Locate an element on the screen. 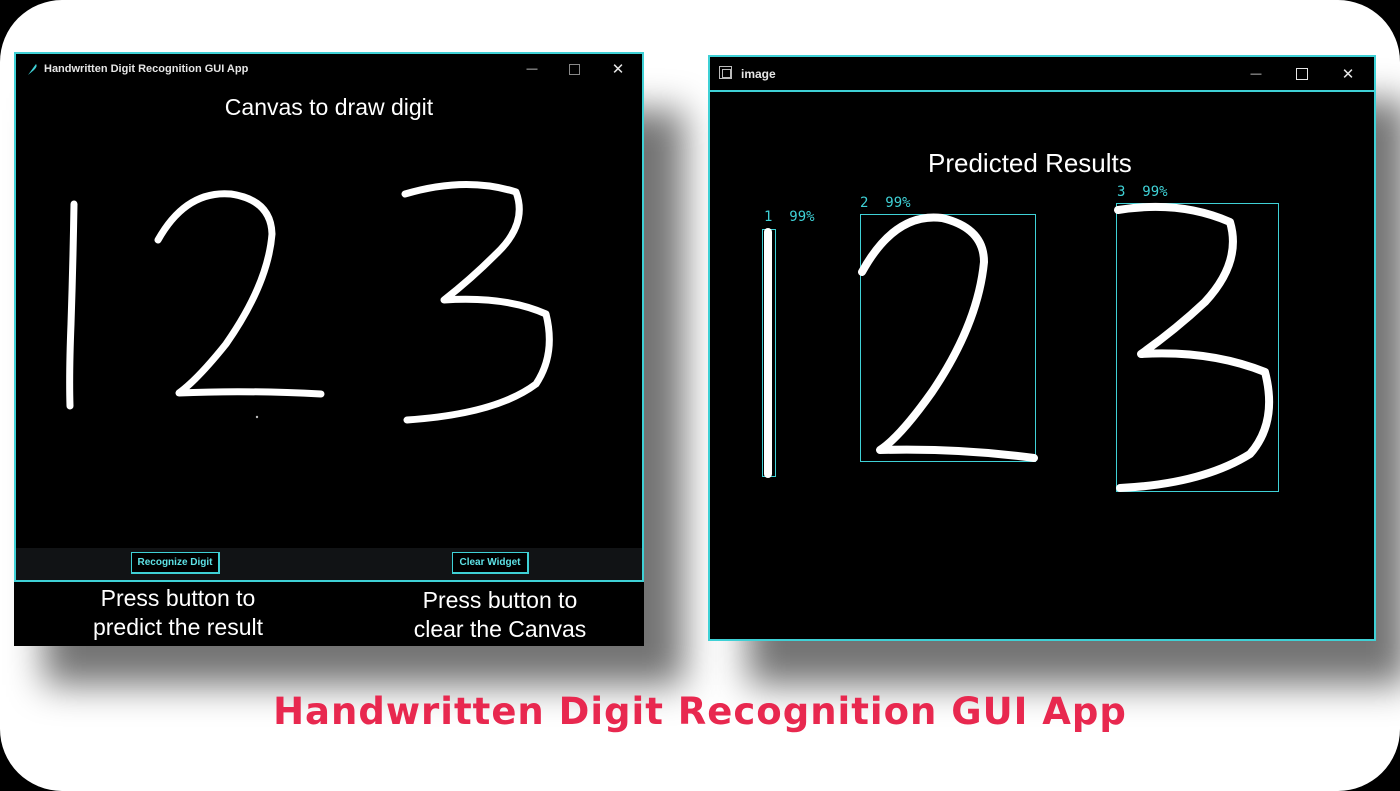  maximize-button is located at coordinates (574, 69).